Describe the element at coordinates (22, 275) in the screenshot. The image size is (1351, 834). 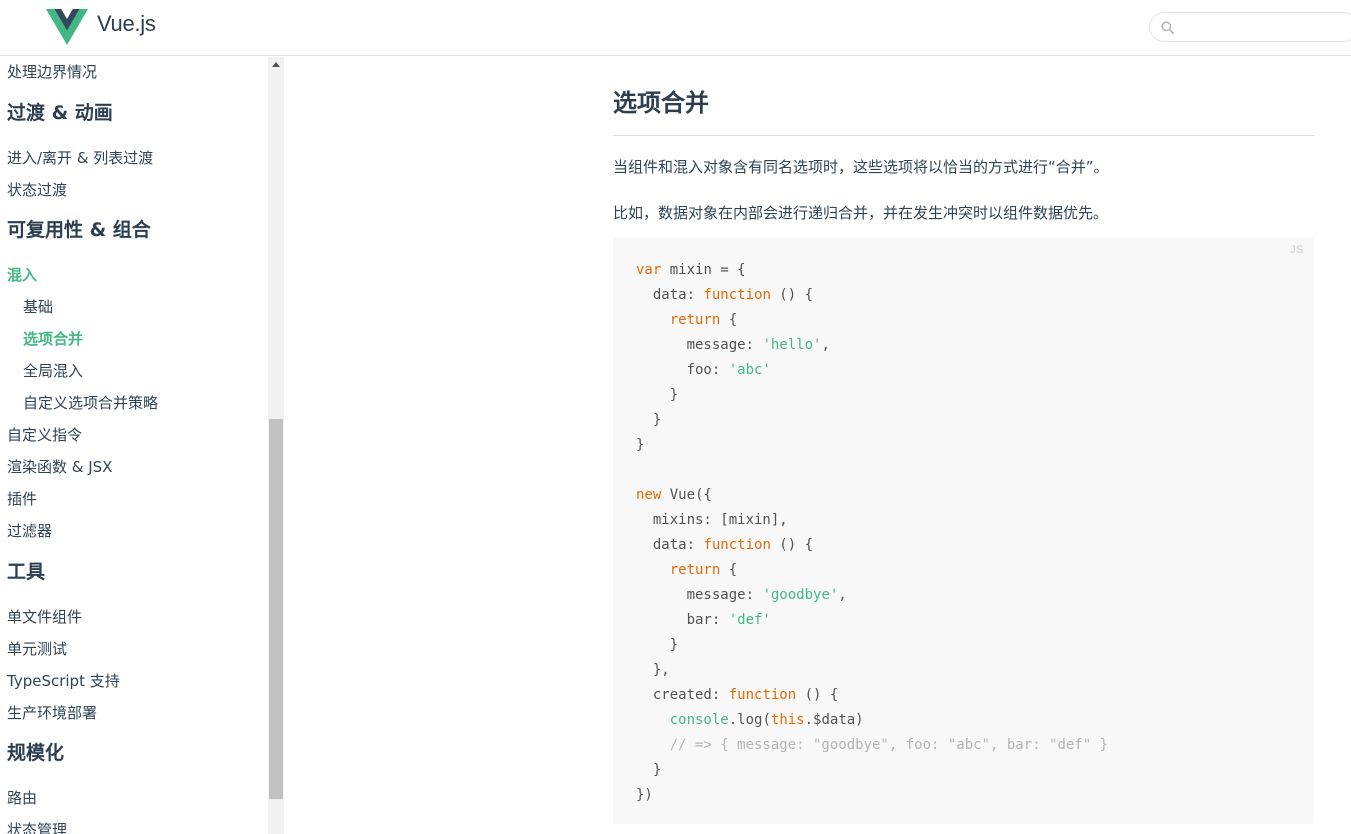
I see `sidebar-item-mixins: 混入` at that location.